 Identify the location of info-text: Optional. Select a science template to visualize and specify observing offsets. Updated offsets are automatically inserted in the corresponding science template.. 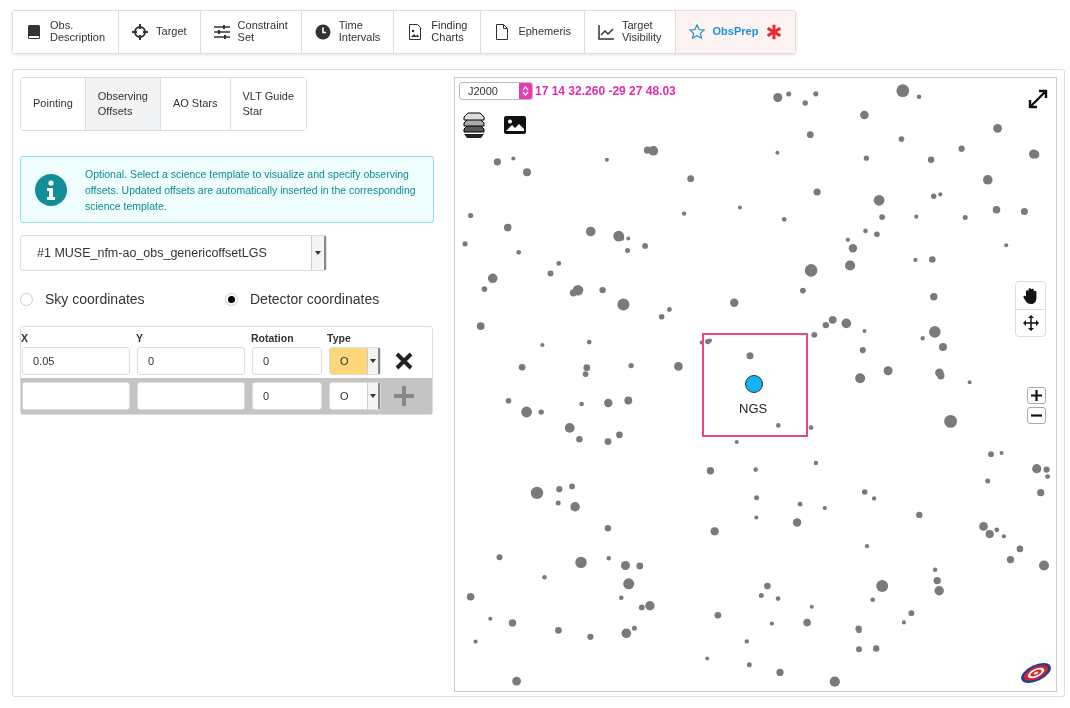
(251, 190).